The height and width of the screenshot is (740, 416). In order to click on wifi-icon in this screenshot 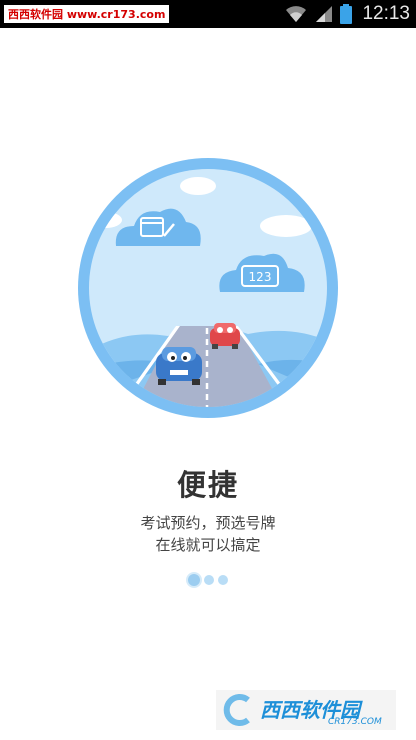, I will do `click(296, 14)`.